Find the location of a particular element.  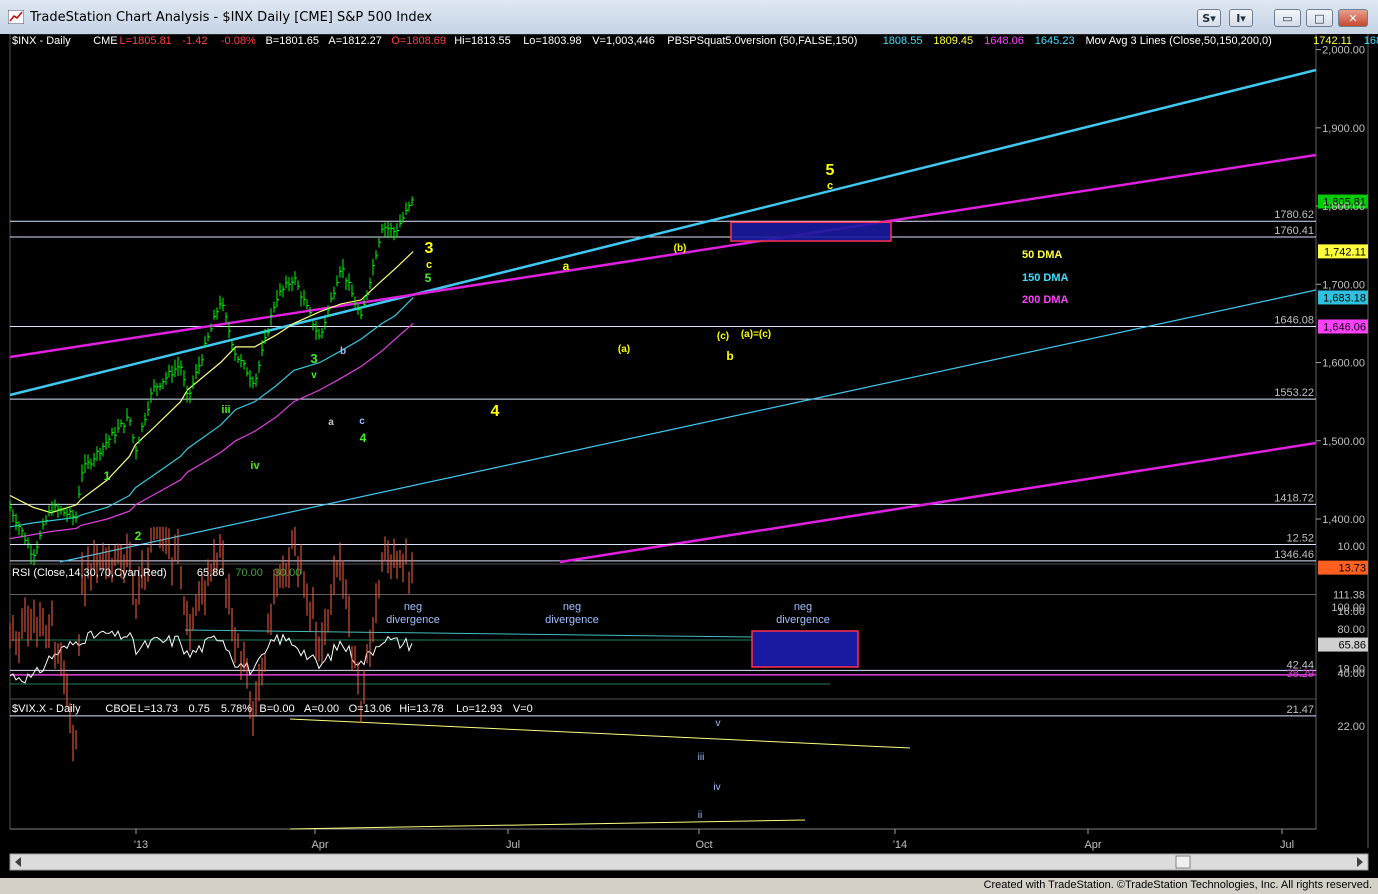

level-label: 1418.72 is located at coordinates (1294, 498).